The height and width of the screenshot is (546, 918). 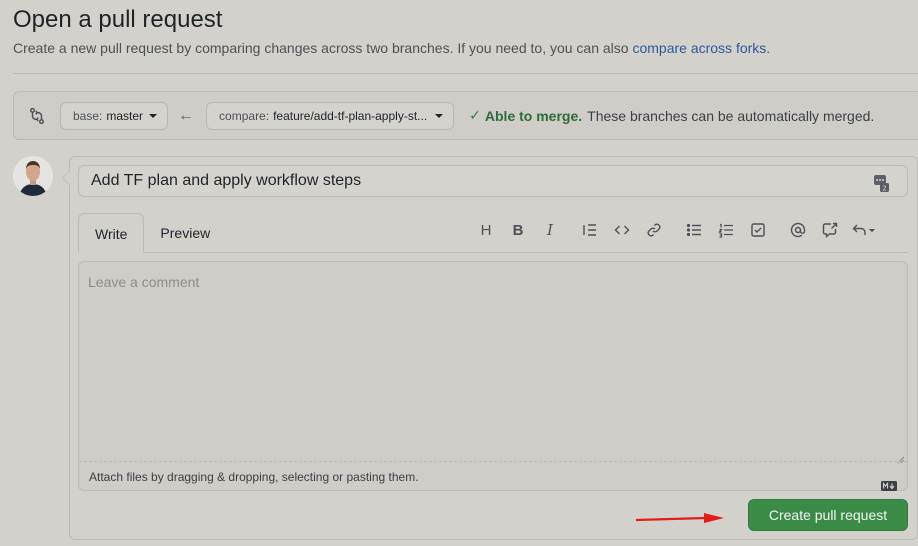 What do you see at coordinates (680, 518) in the screenshot?
I see `annotation-arrow-icon` at bounding box center [680, 518].